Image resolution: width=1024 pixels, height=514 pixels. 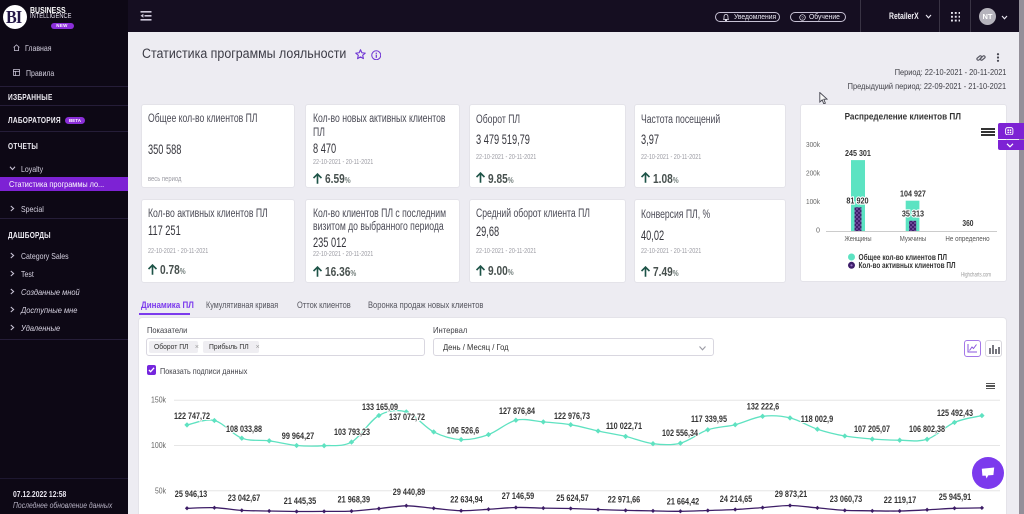 I want to click on svg-text: 133 165,09, so click(x=380, y=407).